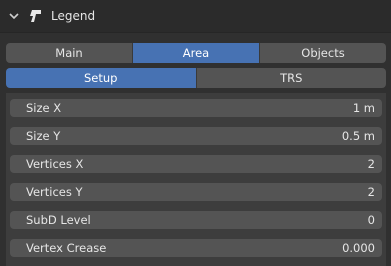  I want to click on subd-level-field: SubD Level 0, so click(196, 220).